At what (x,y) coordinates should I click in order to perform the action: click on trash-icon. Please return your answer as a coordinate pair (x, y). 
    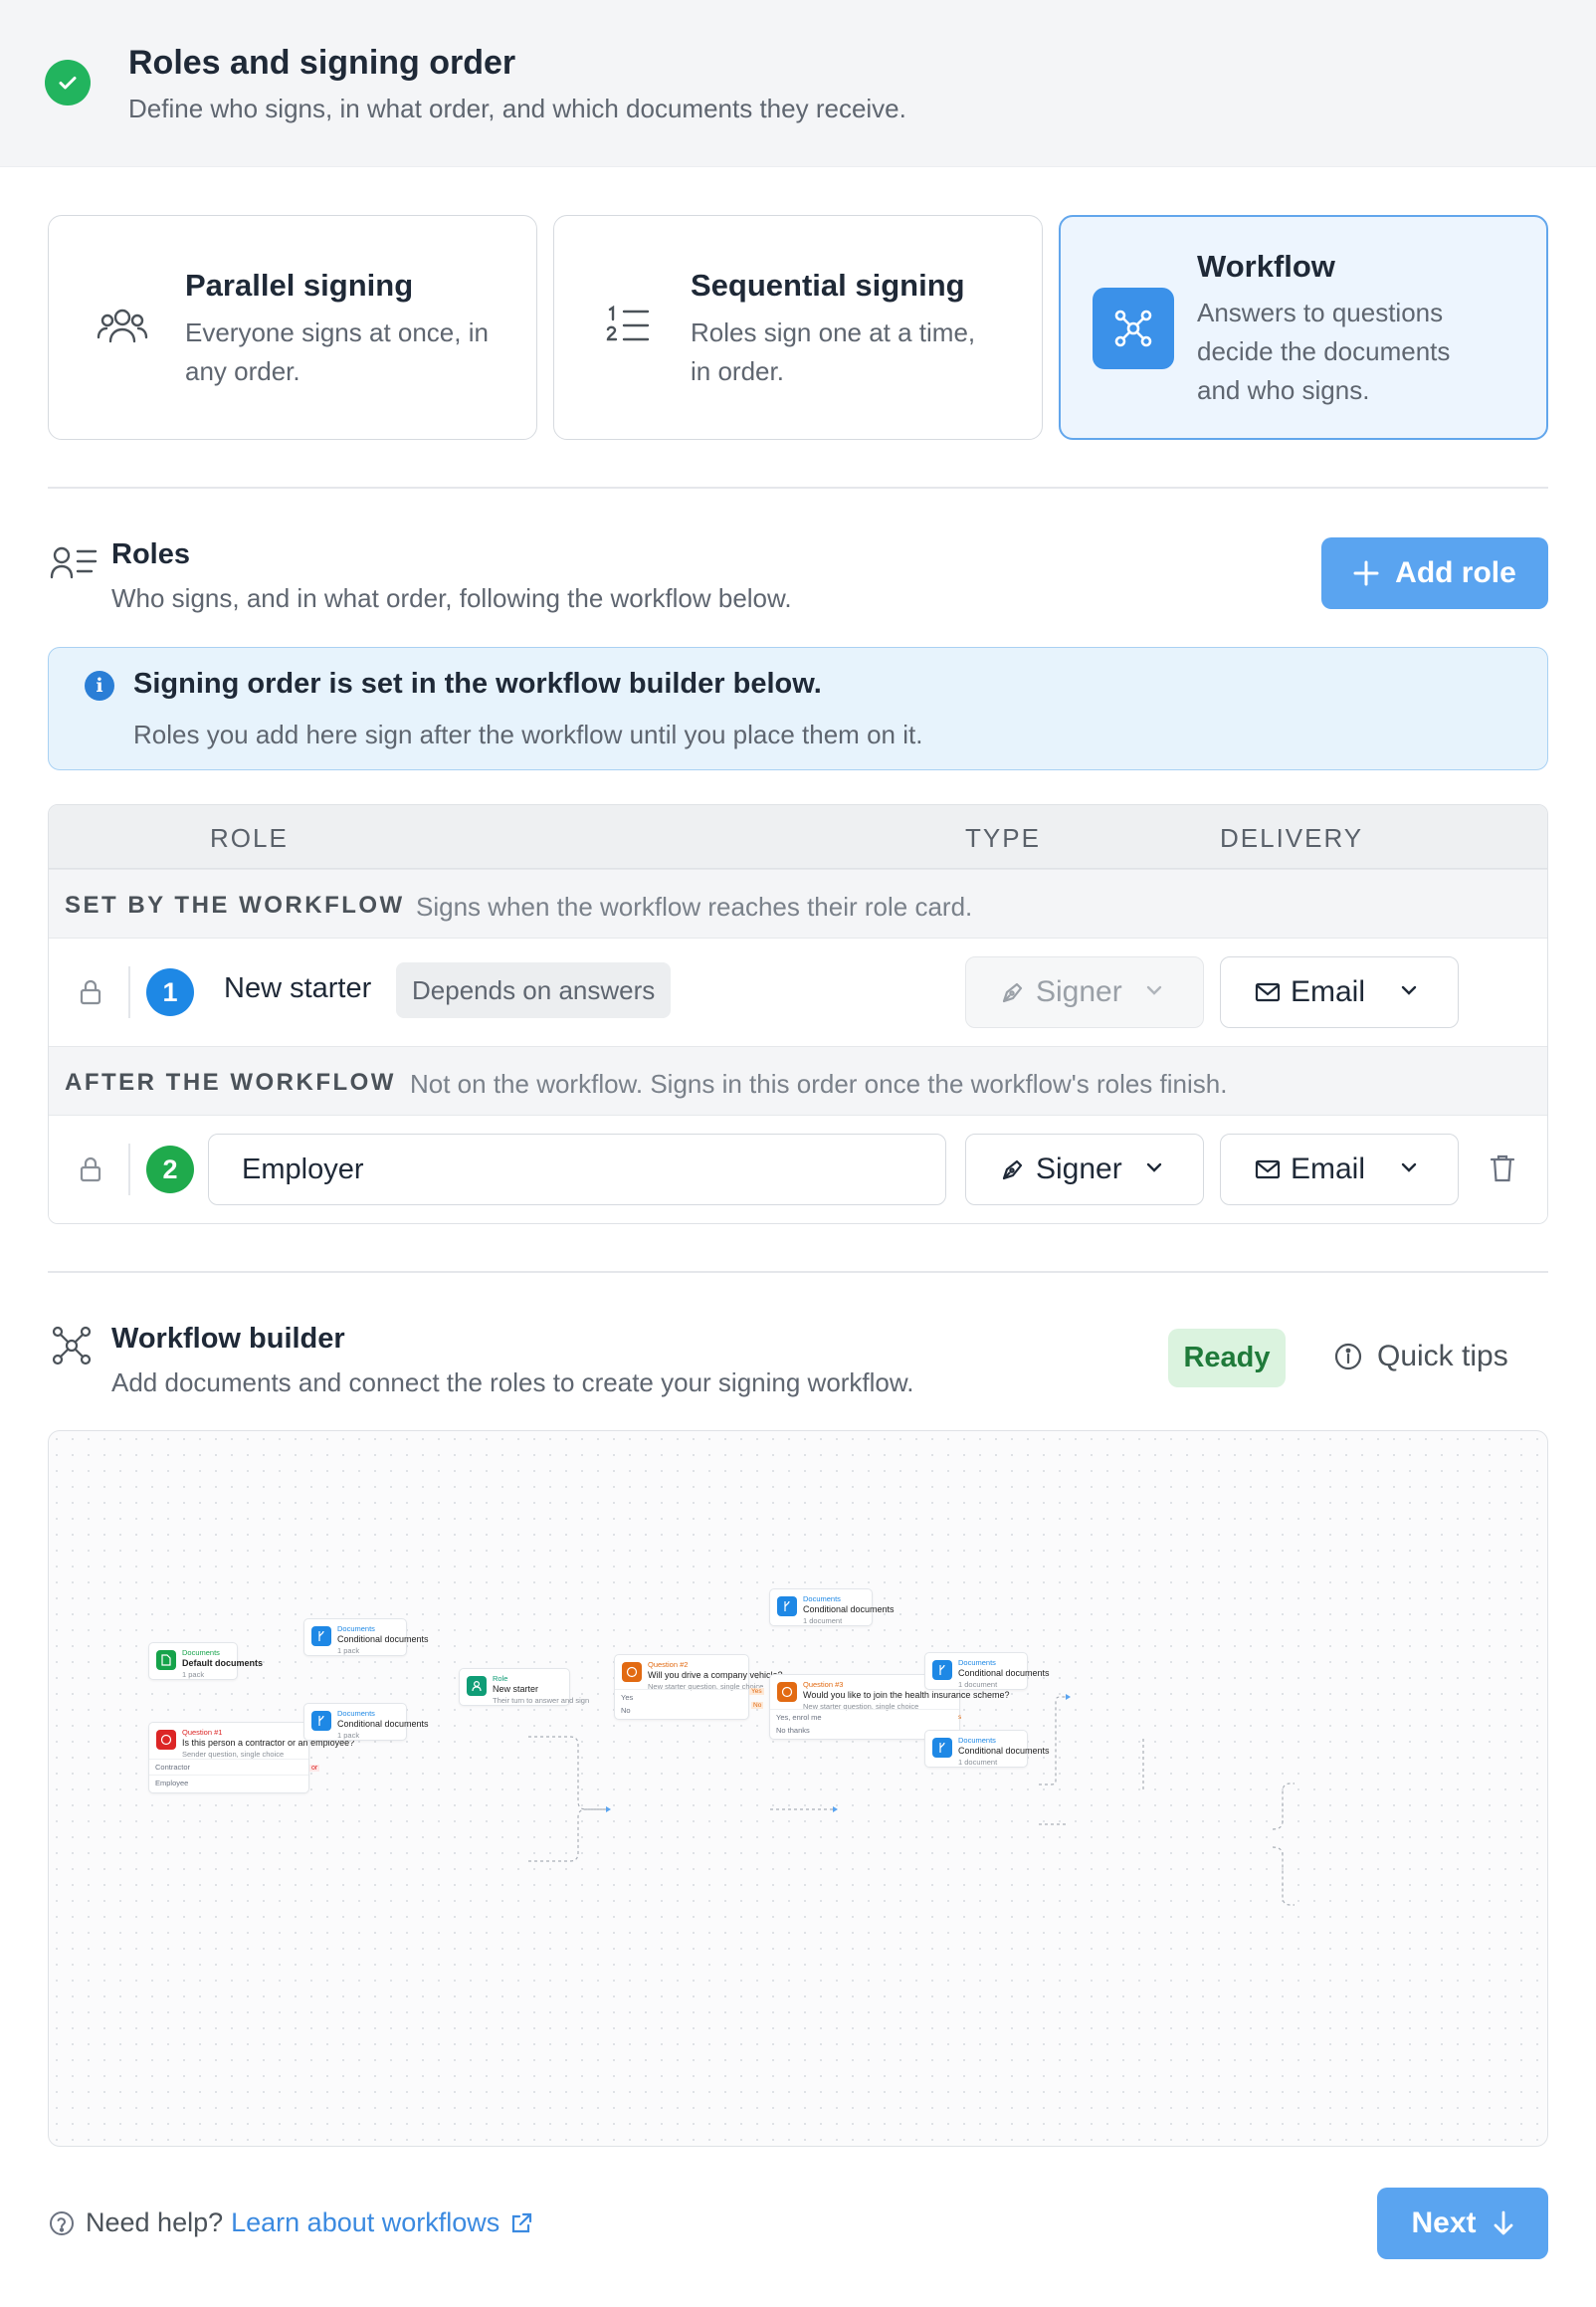
    Looking at the image, I should click on (1503, 1171).